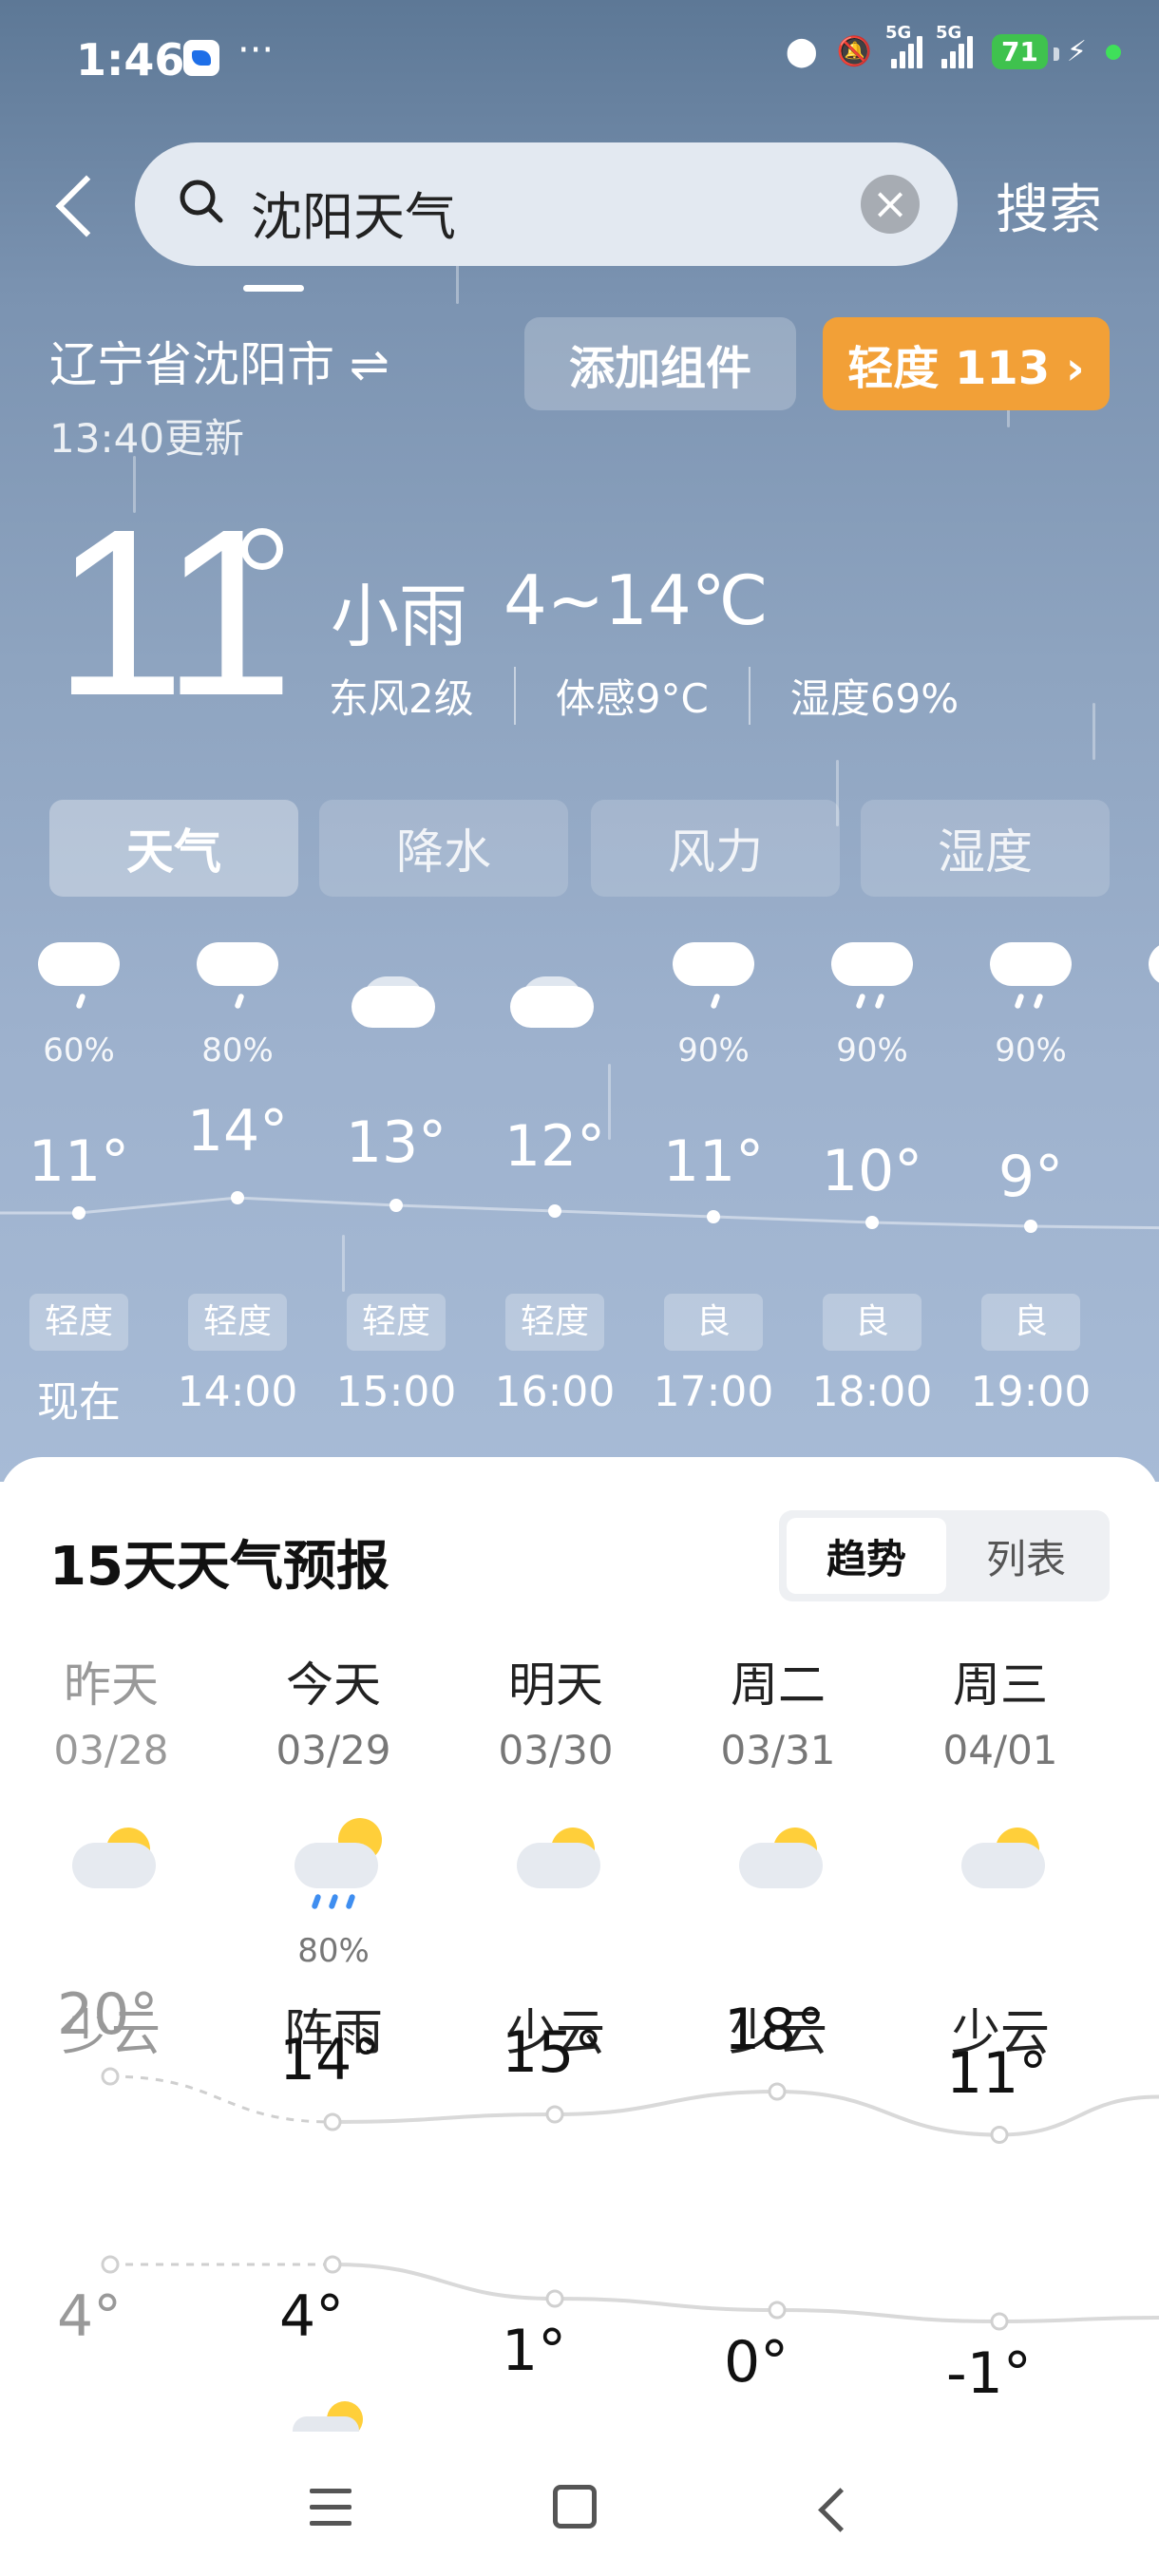 This screenshot has width=1159, height=2576. I want to click on tab-indicator, so click(273, 288).